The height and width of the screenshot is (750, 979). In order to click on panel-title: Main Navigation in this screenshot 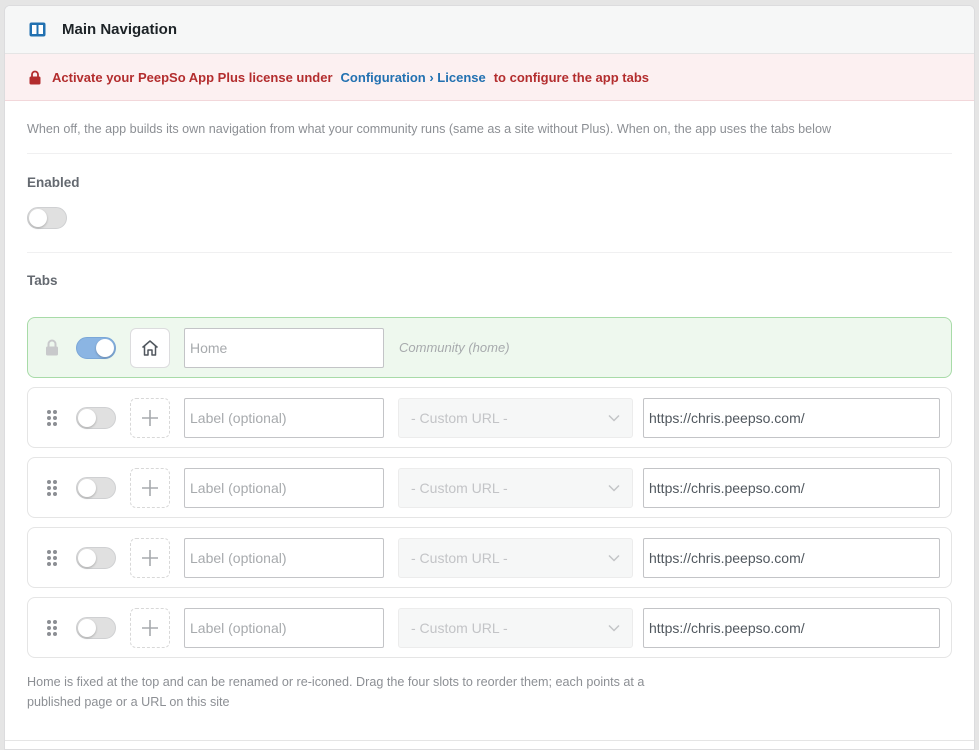, I will do `click(120, 29)`.